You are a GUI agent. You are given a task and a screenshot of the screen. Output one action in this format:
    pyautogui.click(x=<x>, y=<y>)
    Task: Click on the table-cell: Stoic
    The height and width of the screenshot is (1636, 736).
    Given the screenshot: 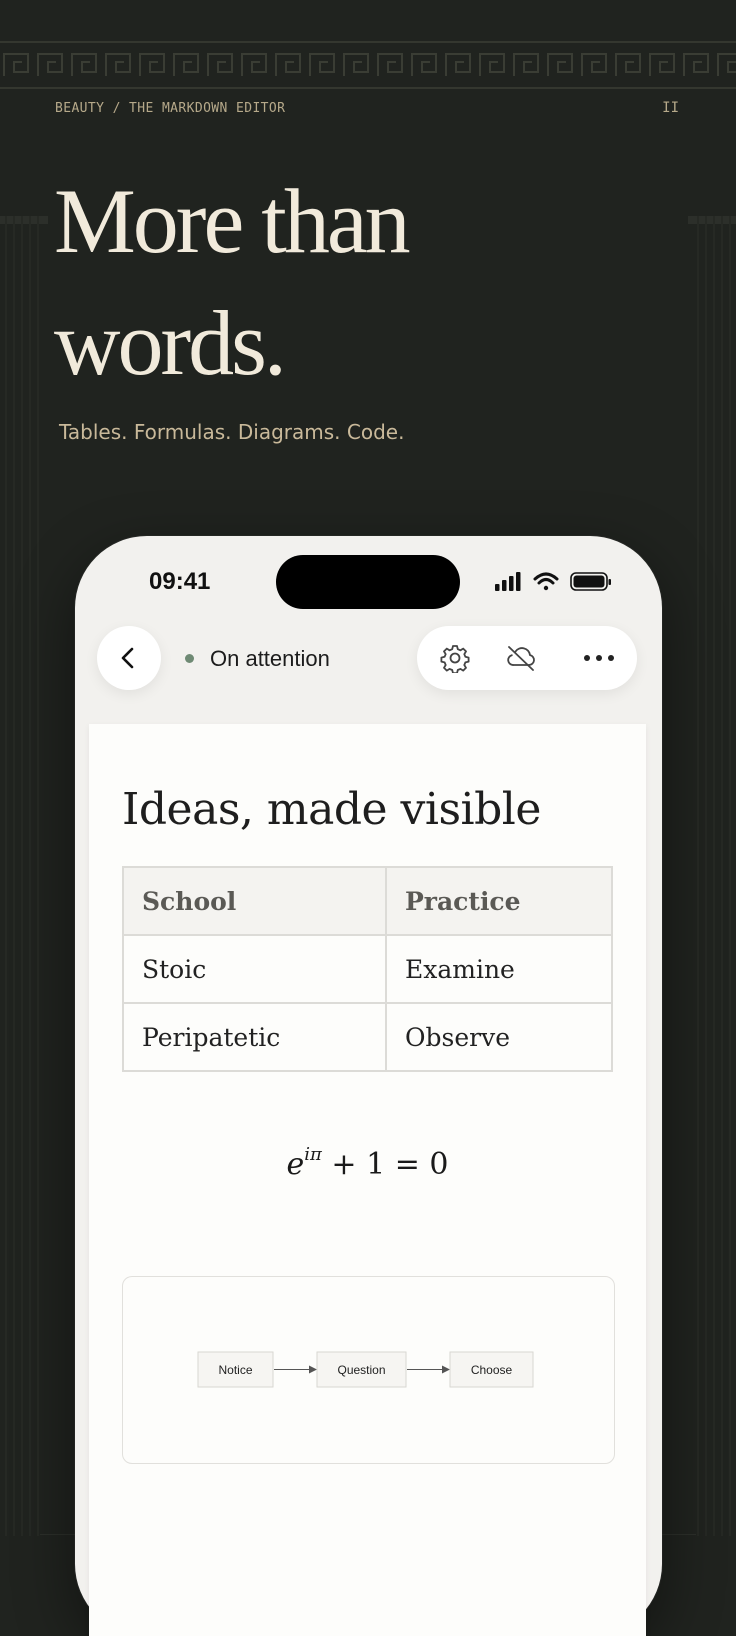 What is the action you would take?
    pyautogui.click(x=254, y=969)
    